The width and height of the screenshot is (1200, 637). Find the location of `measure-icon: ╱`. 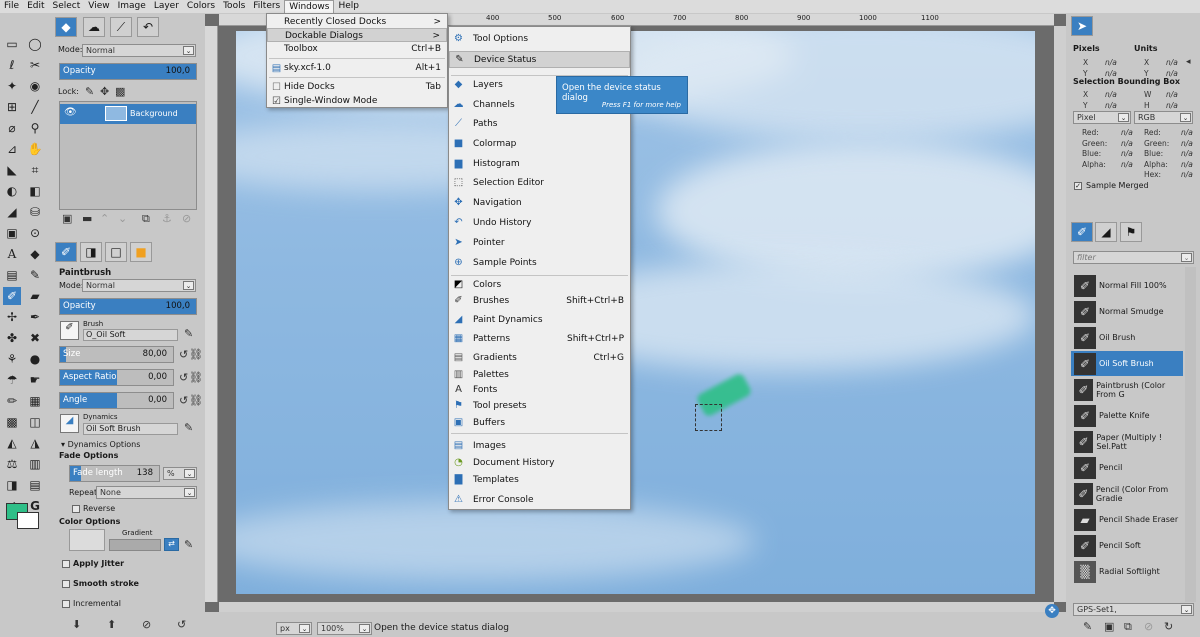

measure-icon: ╱ is located at coordinates (35, 107).